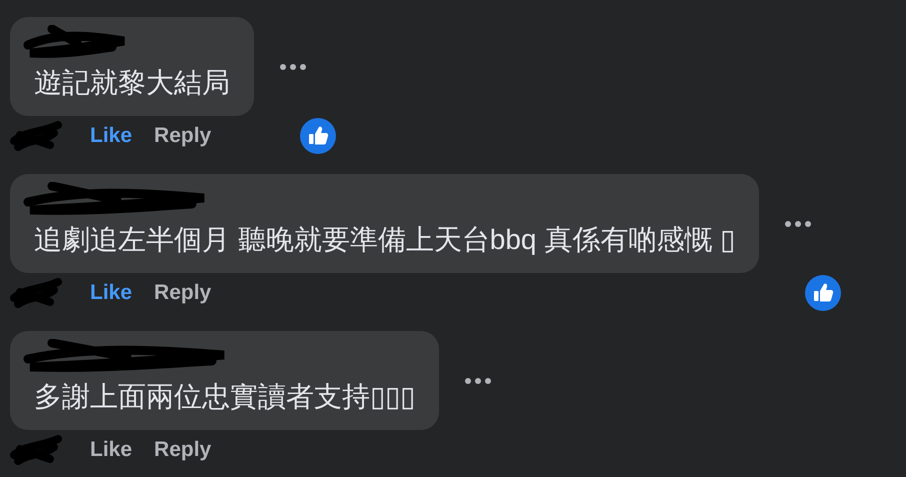  Describe the element at coordinates (385, 240) in the screenshot. I see `comment-text: 追劇追左半個月 聽晚就要準備上天台bbq 真係有啲感慨 ▯` at that location.